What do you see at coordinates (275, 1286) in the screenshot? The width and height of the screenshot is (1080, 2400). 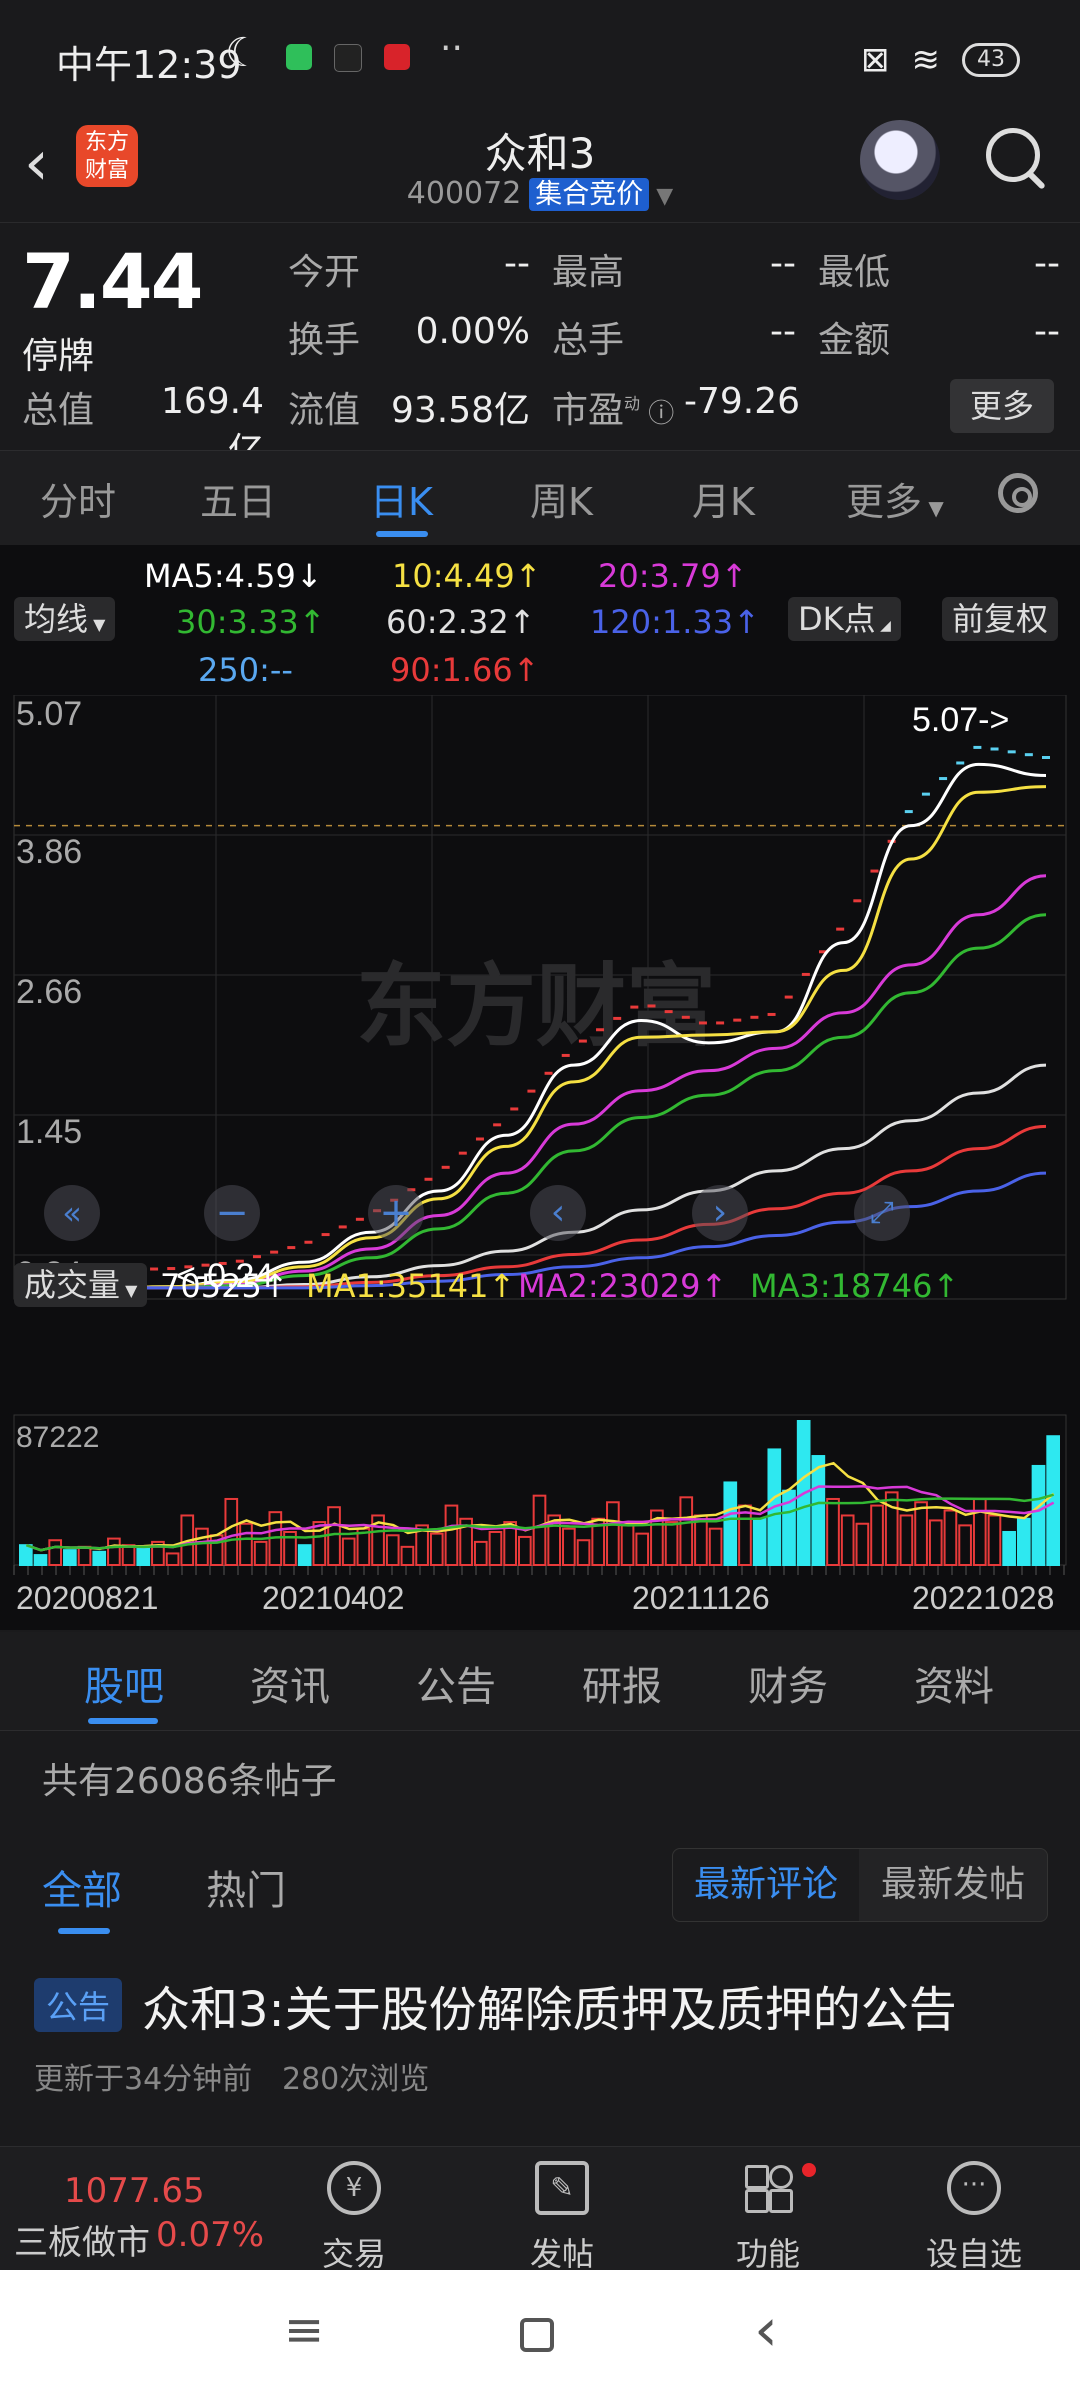 I see `legend-arrow: ↑` at bounding box center [275, 1286].